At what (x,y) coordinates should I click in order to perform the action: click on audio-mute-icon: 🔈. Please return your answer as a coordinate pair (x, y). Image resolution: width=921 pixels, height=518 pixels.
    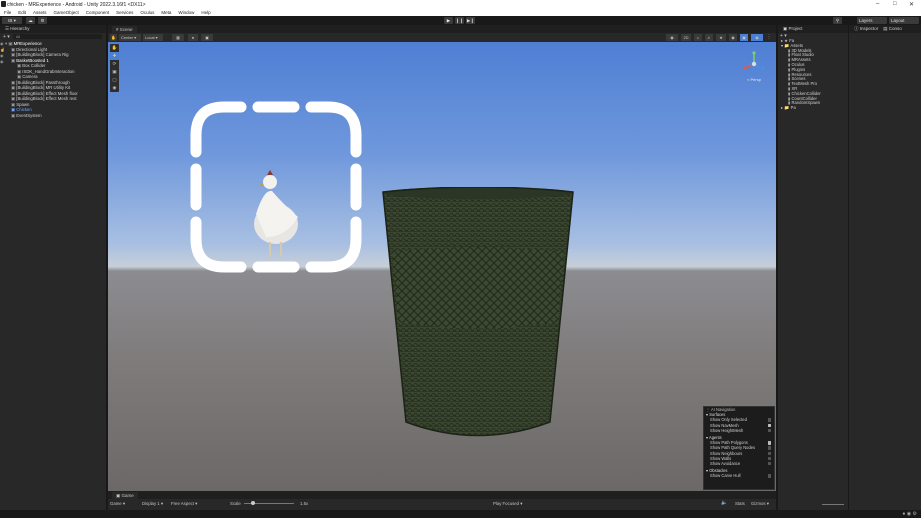
    Looking at the image, I should click on (724, 503).